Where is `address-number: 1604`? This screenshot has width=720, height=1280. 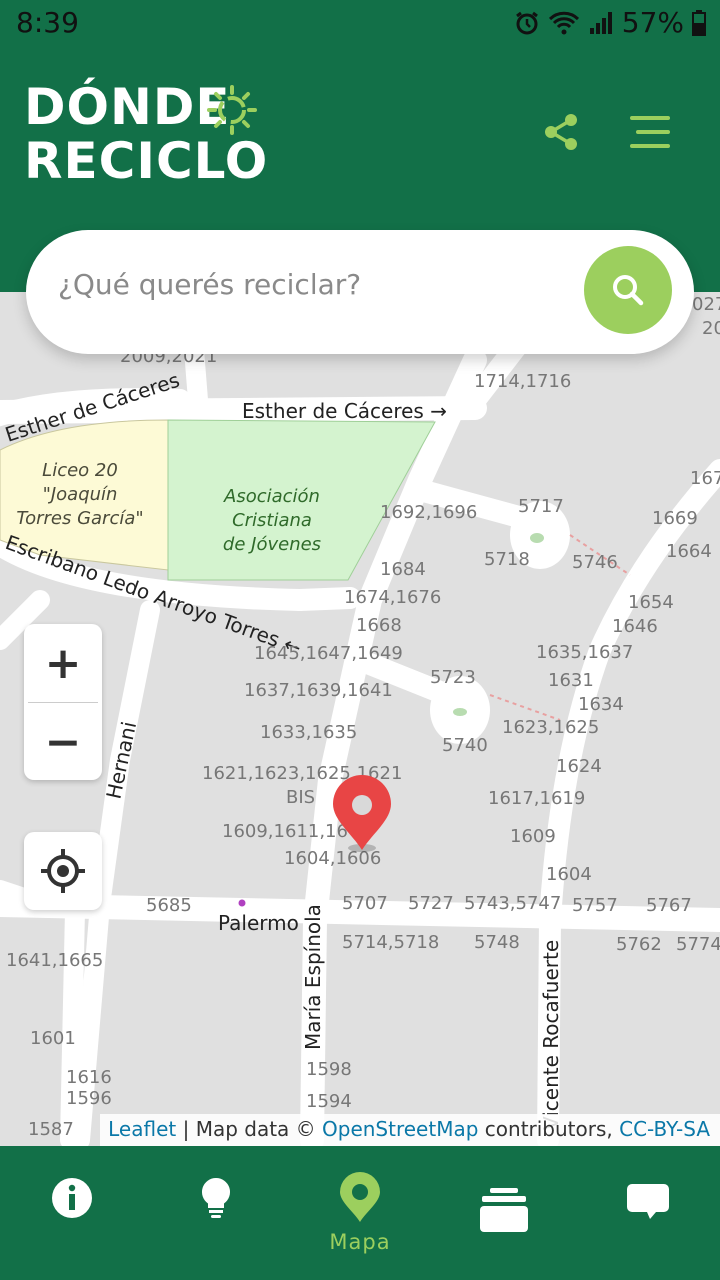 address-number: 1604 is located at coordinates (569, 874).